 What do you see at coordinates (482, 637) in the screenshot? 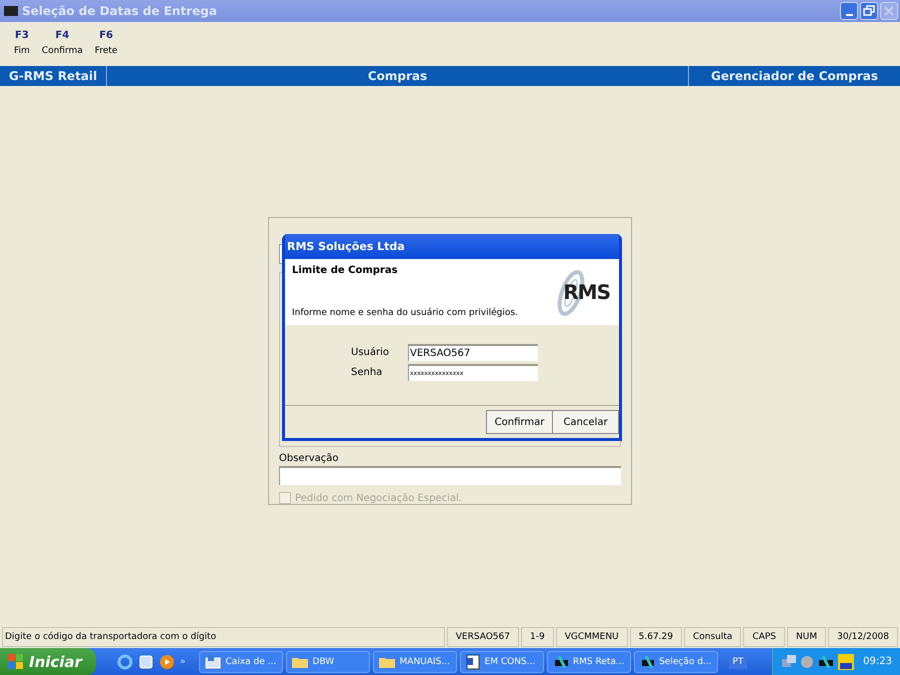
I see `status-cell: VERSAO567` at bounding box center [482, 637].